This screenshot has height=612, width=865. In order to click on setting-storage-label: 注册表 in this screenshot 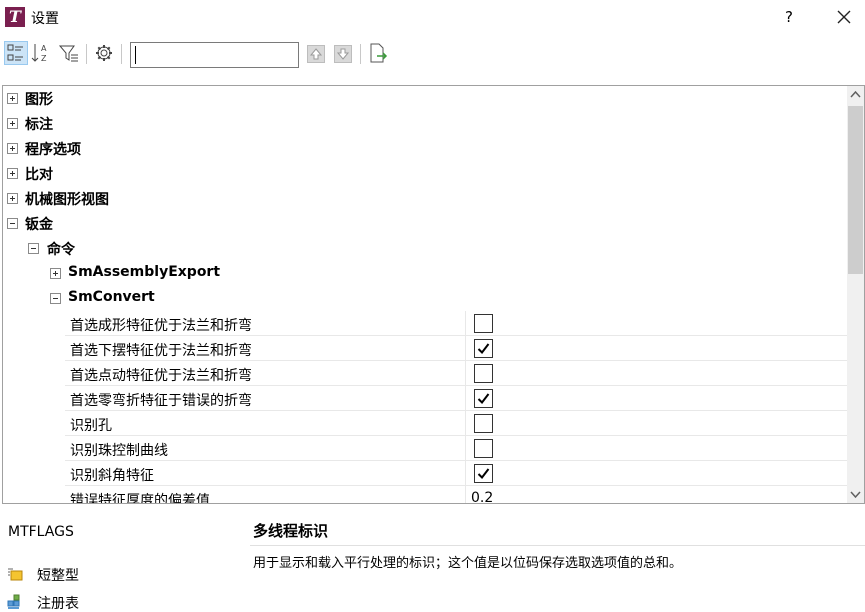, I will do `click(58, 604)`.